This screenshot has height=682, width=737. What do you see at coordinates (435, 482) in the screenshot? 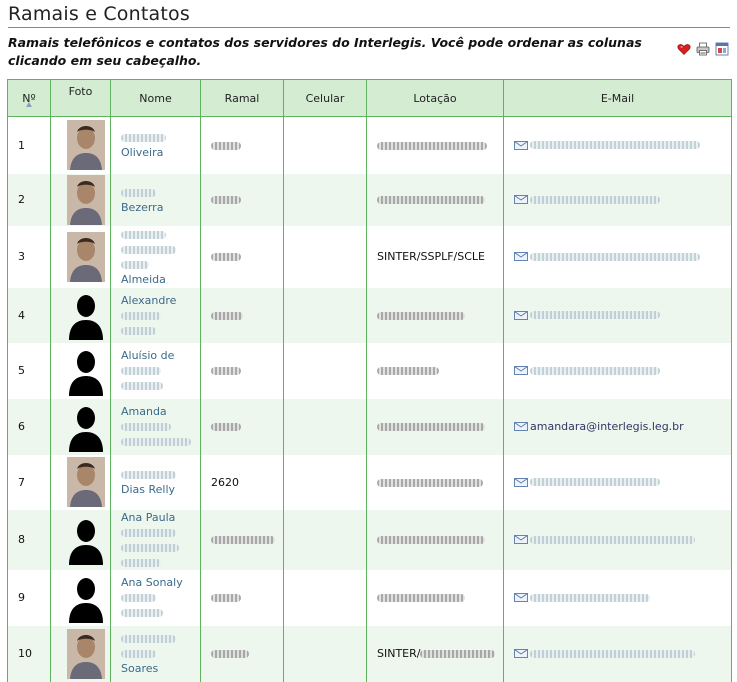
I see `cell-lotacao` at bounding box center [435, 482].